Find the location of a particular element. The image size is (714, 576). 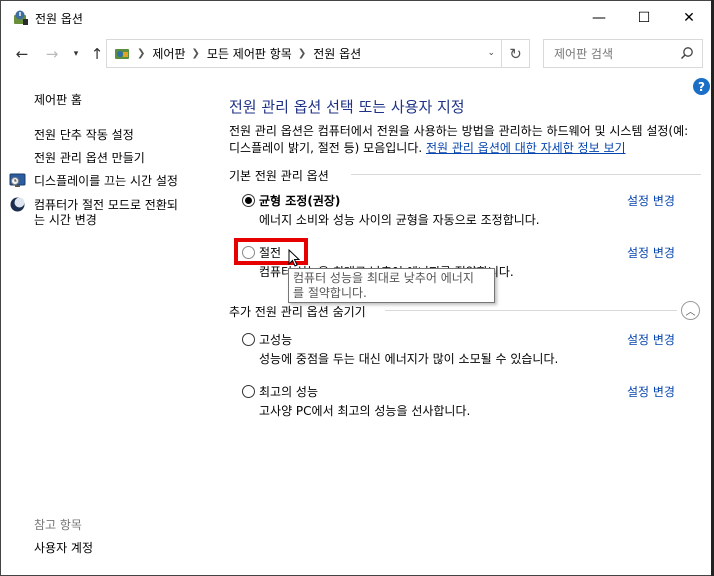

plan-name-balanced: 균형 조정(권장) is located at coordinates (299, 200).